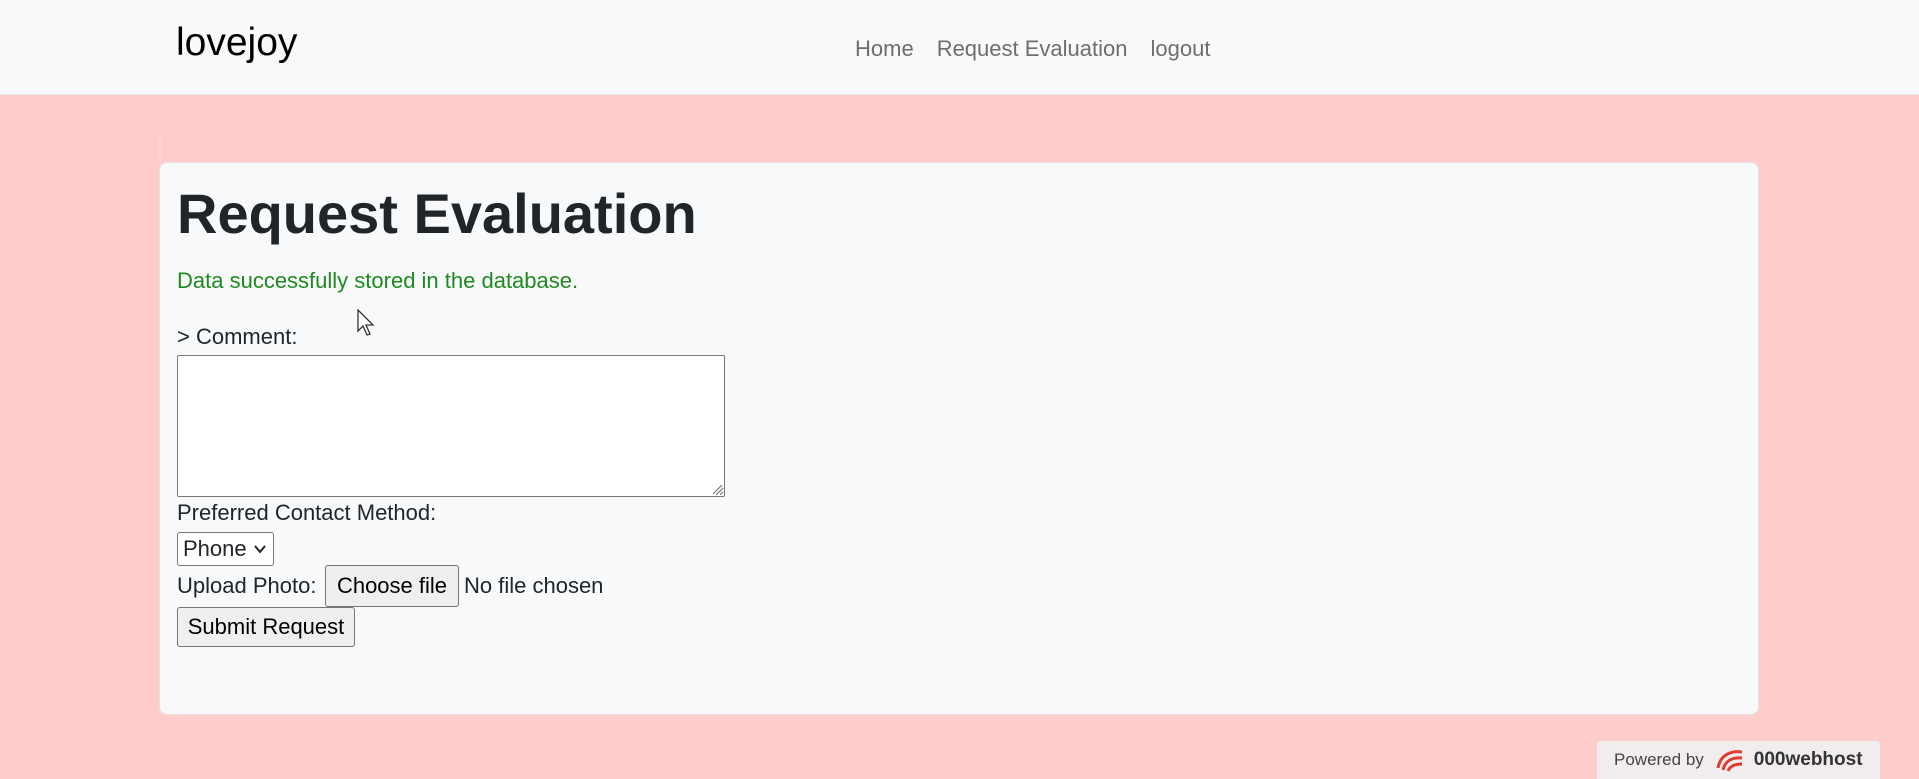 This screenshot has height=779, width=1919. What do you see at coordinates (307, 512) in the screenshot?
I see `contact-method-label: Preferred Contact Method:` at bounding box center [307, 512].